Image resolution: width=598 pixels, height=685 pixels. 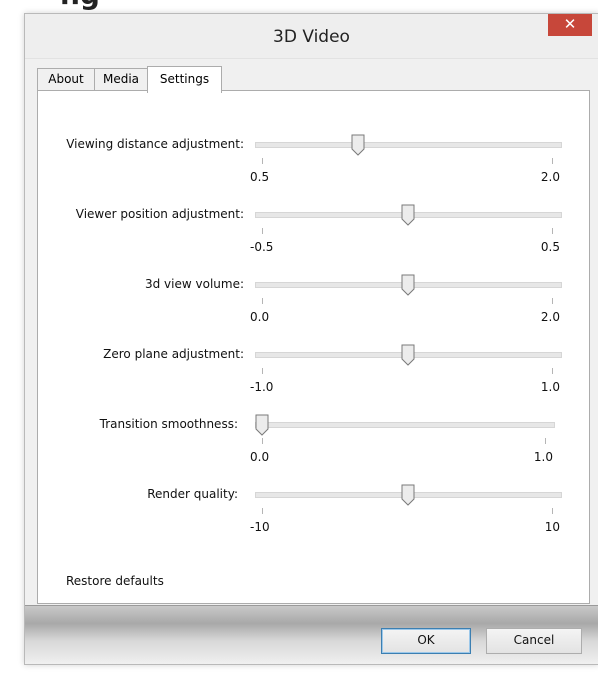 I want to click on ok-button: OK, so click(x=426, y=641).